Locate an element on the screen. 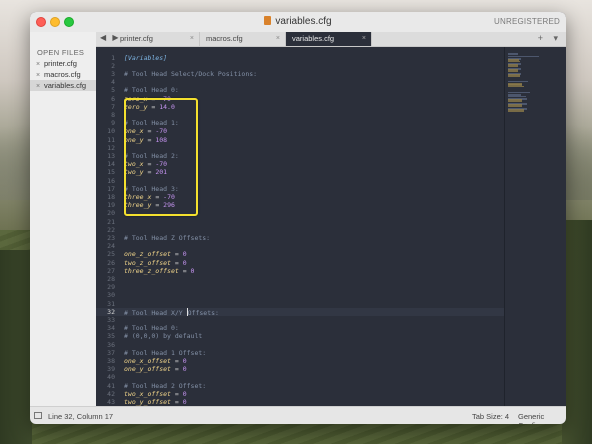  background-trees-left is located at coordinates (16, 347).